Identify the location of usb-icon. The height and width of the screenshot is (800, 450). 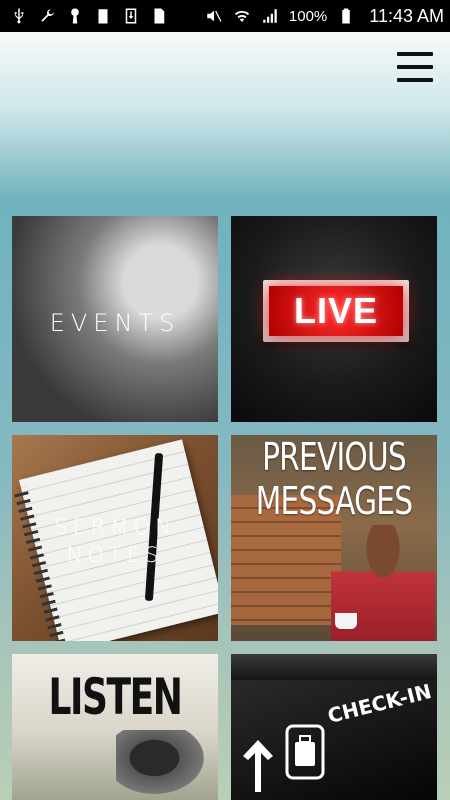
(19, 16).